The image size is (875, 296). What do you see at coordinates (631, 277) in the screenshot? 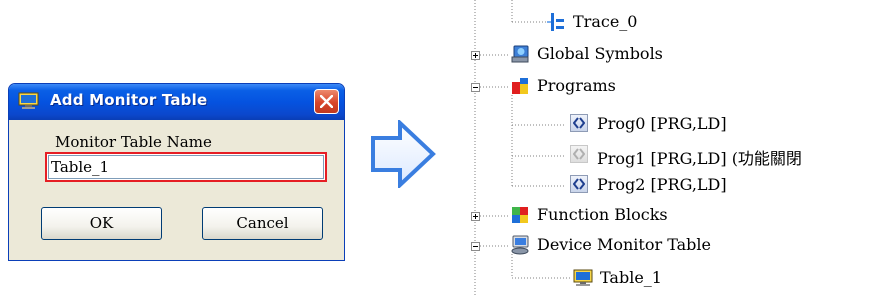
I see `tree-item-label: Table_1` at bounding box center [631, 277].